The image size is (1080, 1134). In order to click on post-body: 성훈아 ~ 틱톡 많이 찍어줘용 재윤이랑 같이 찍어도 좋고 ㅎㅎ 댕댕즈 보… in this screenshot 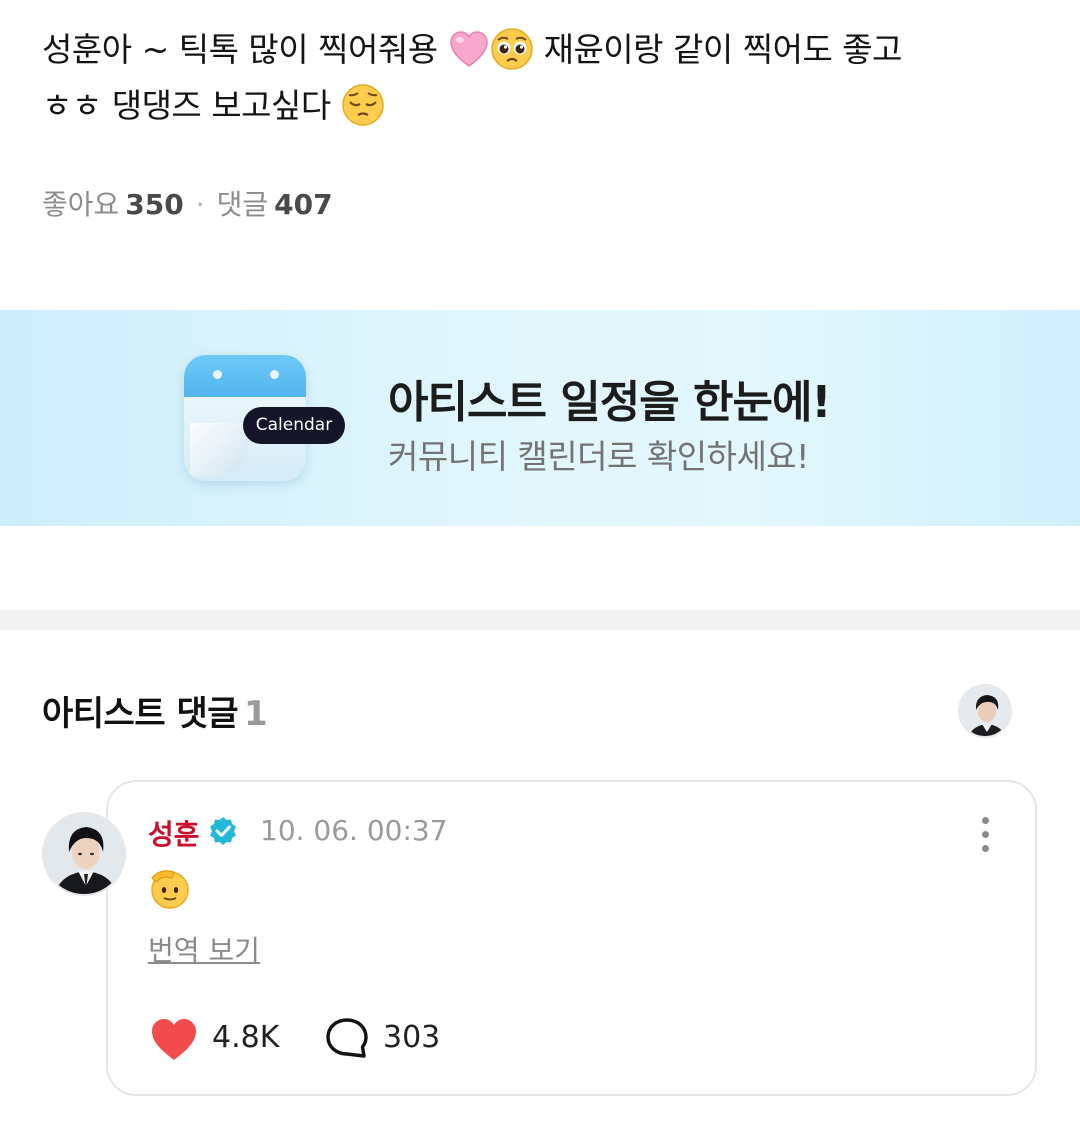, I will do `click(537, 78)`.